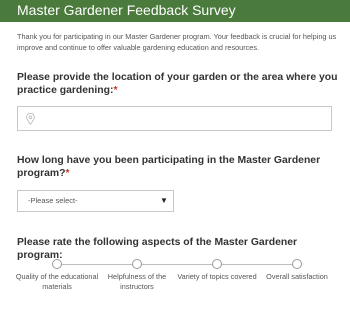  Describe the element at coordinates (164, 200) in the screenshot. I see `caret-down-icon: ▼` at that location.